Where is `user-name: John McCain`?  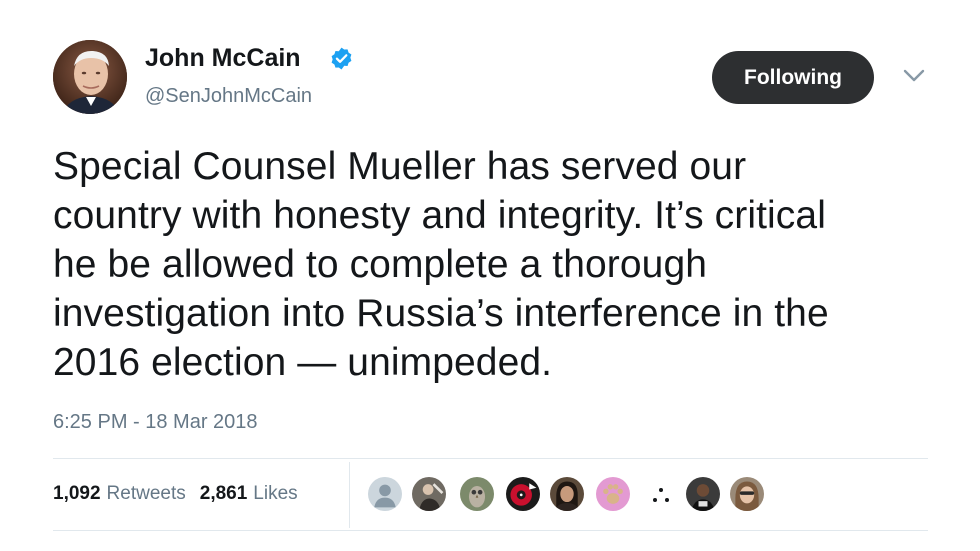
user-name: John McCain is located at coordinates (223, 58).